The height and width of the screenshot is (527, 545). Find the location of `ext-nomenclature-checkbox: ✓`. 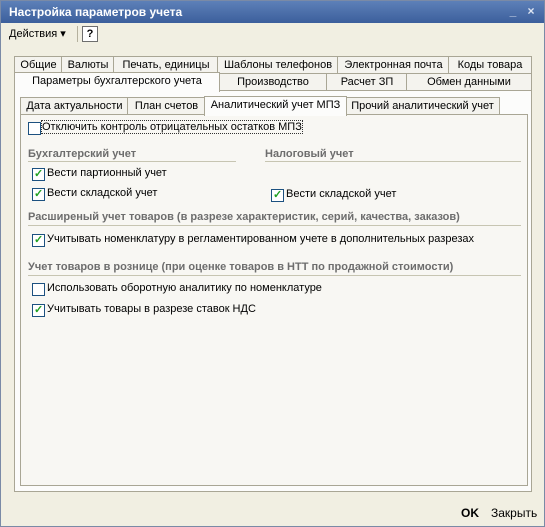

ext-nomenclature-checkbox: ✓ is located at coordinates (38, 240).